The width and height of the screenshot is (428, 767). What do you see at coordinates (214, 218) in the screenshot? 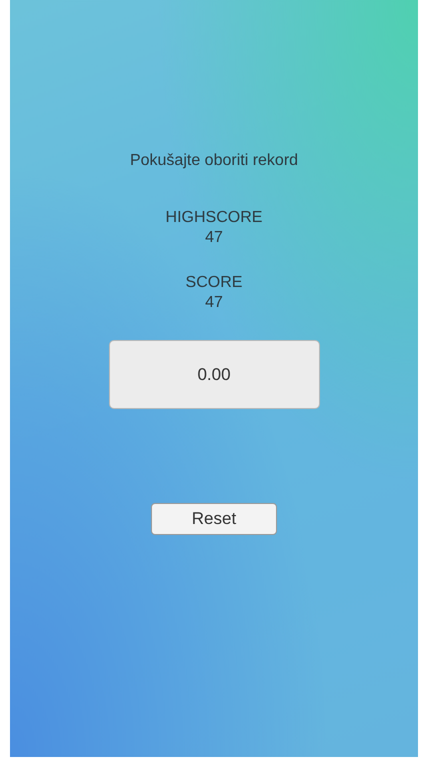
I see `highscore-label: HIGHSCORE` at bounding box center [214, 218].